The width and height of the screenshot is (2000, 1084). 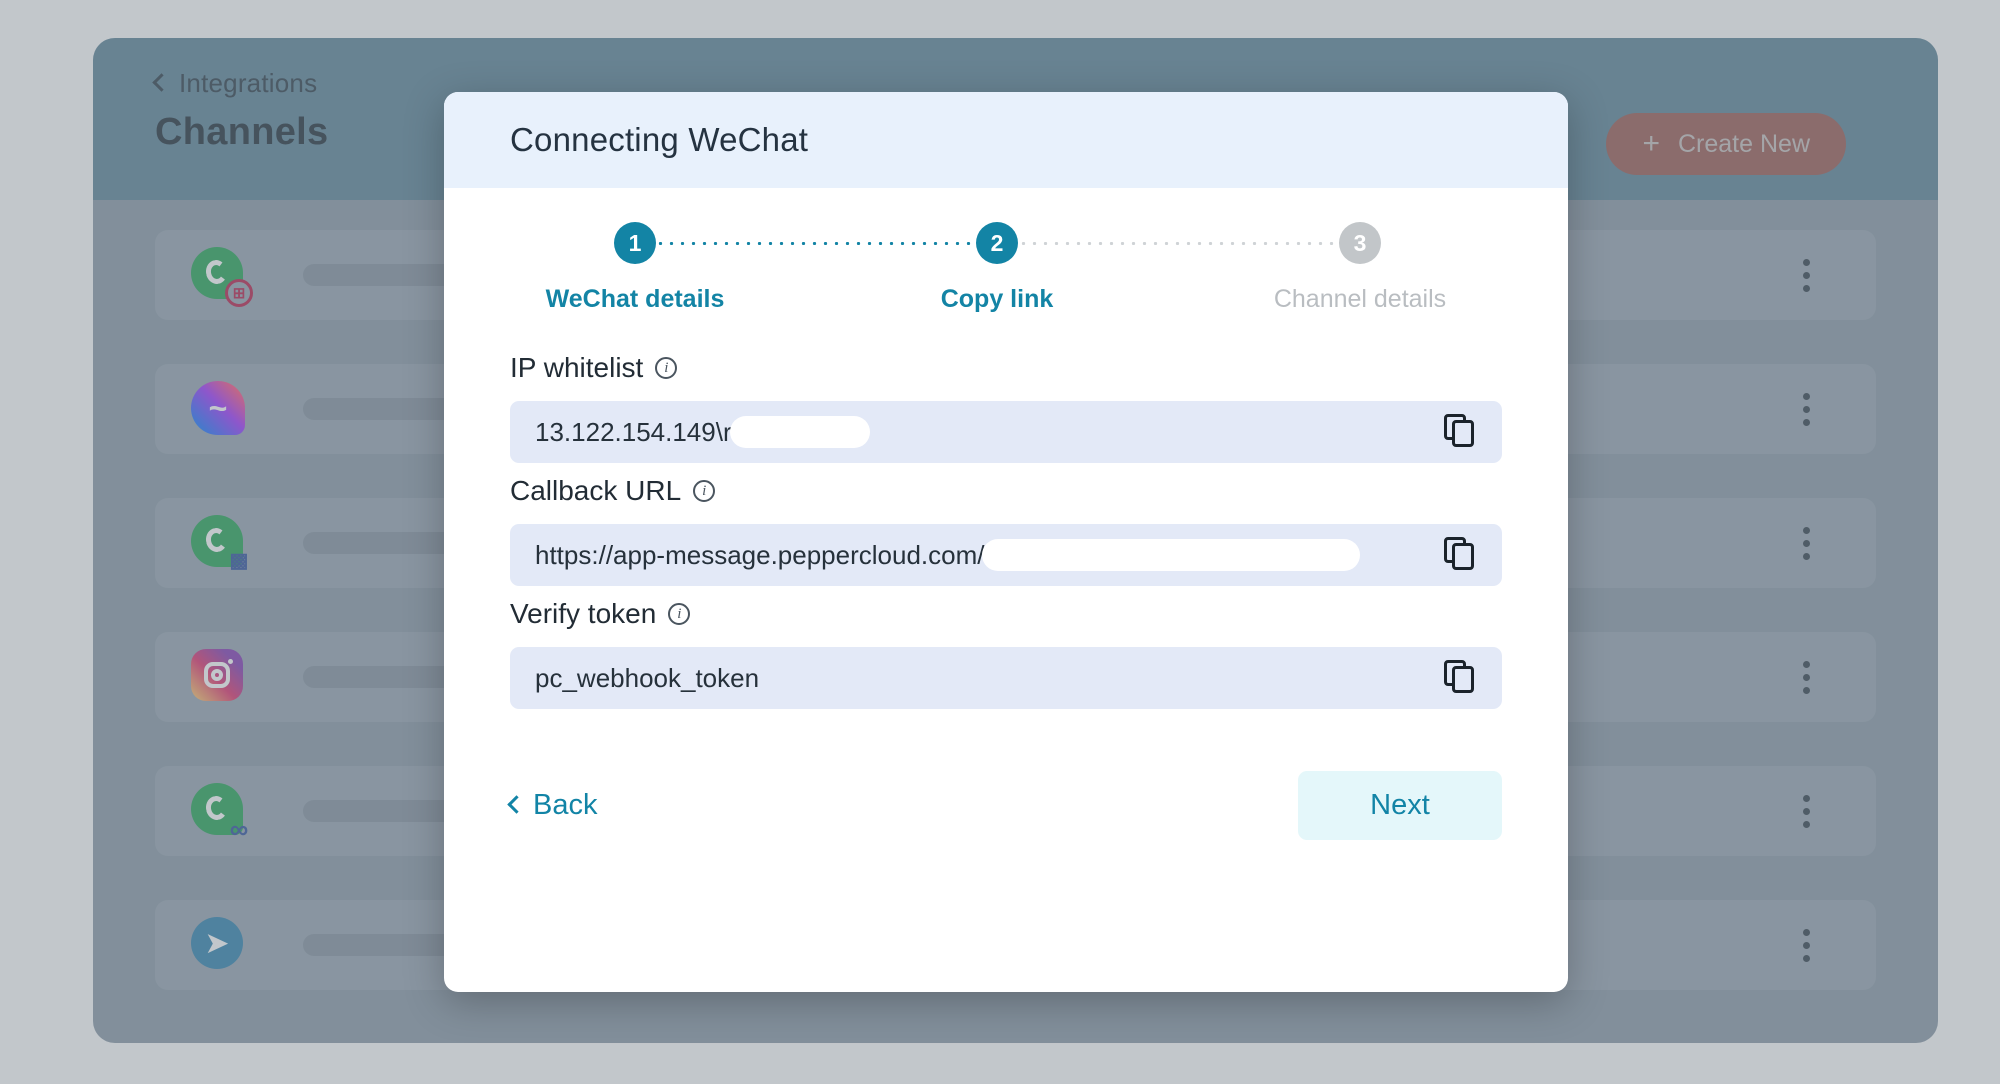 What do you see at coordinates (1004, 805) in the screenshot?
I see `dialog-footer: Back Next` at bounding box center [1004, 805].